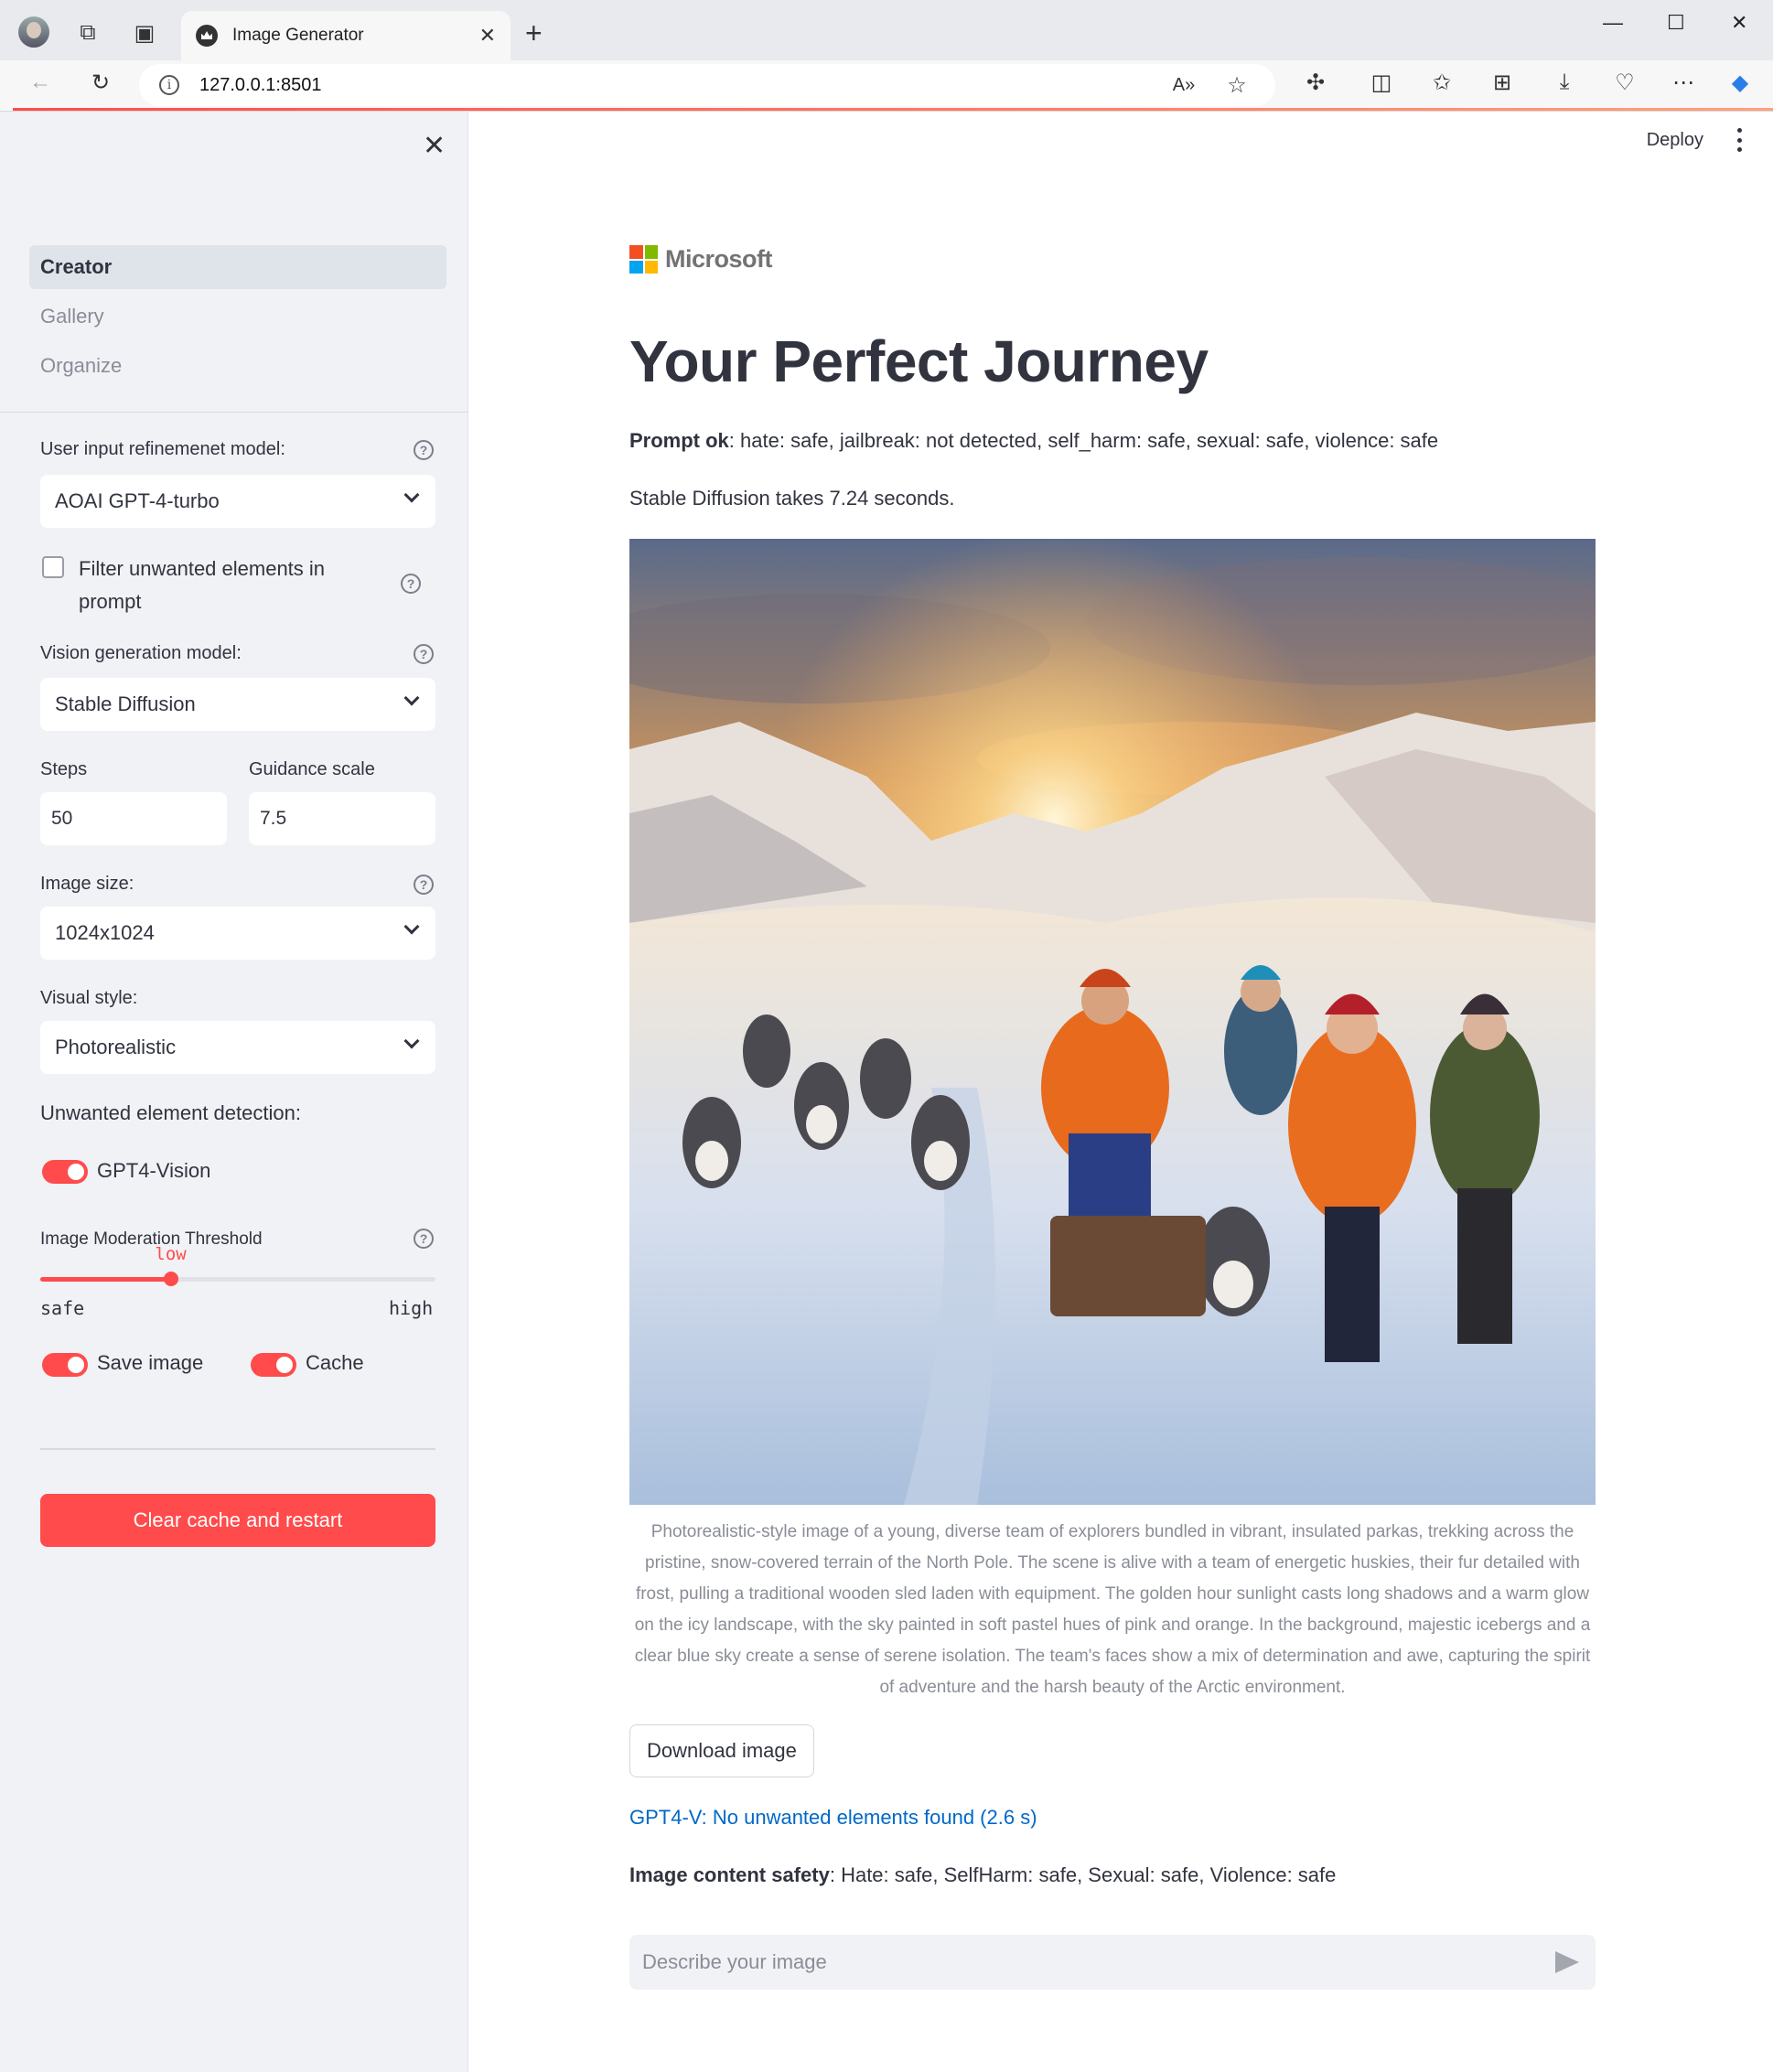 Image resolution: width=1773 pixels, height=2072 pixels. Describe the element at coordinates (238, 1520) in the screenshot. I see `clear-cache-button: Clear cache and restart` at that location.